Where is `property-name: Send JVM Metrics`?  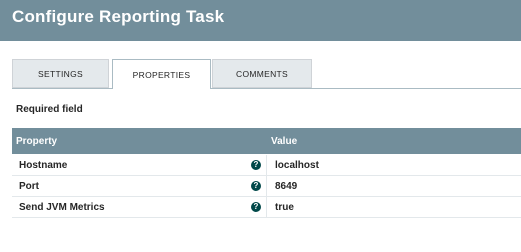
property-name: Send JVM Metrics is located at coordinates (62, 207).